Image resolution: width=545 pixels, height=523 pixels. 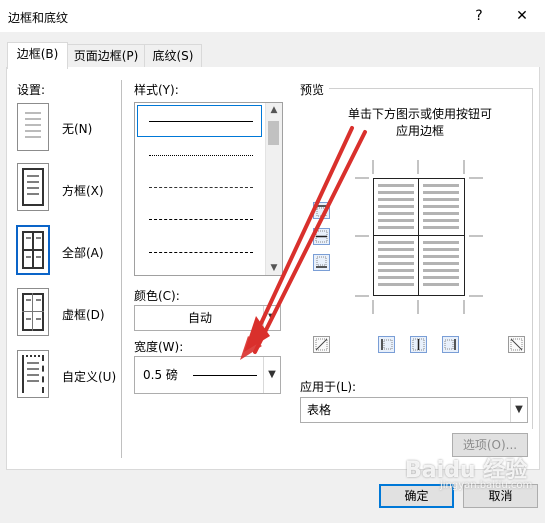 What do you see at coordinates (37, 55) in the screenshot?
I see `tab-borders: 边框(B)` at bounding box center [37, 55].